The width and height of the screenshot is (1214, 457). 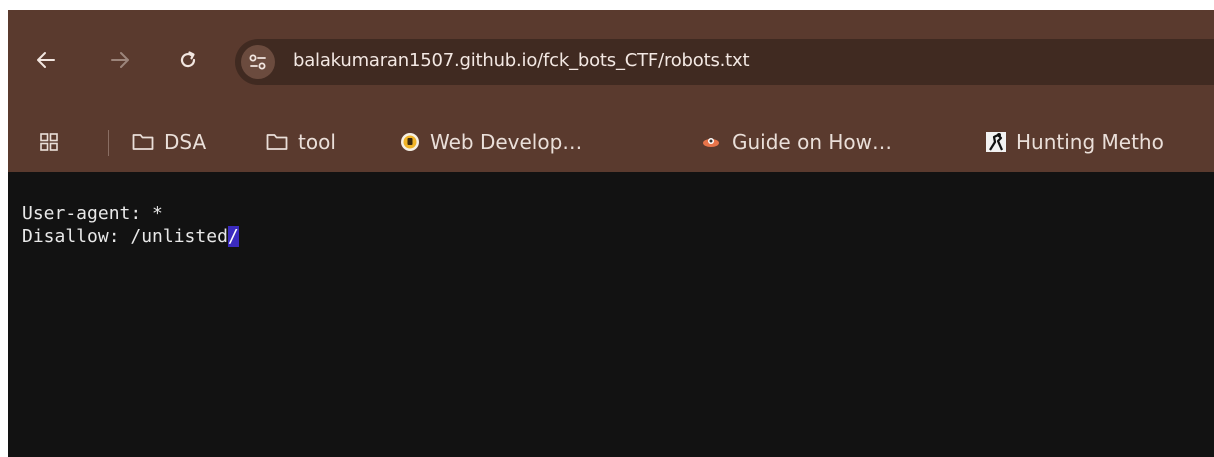 I want to click on site-favicon-orange-icon, so click(x=711, y=142).